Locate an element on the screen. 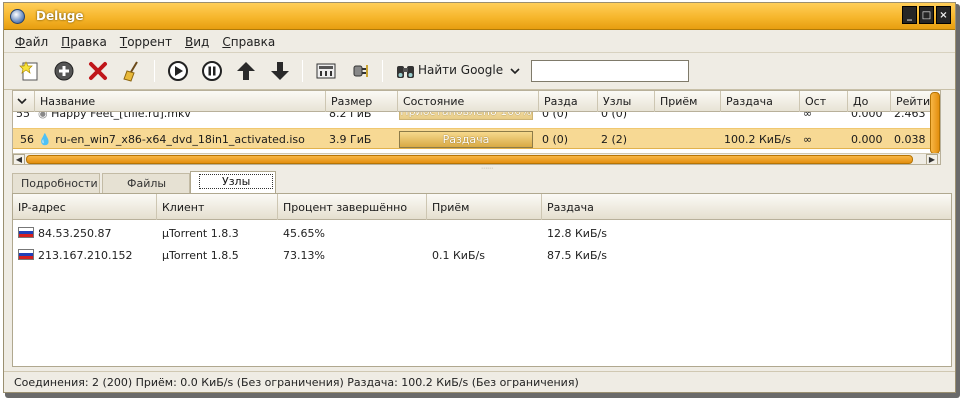 The image size is (965, 403). menu-bar: Файл Правка Торрент Вид Справка is located at coordinates (479, 42).